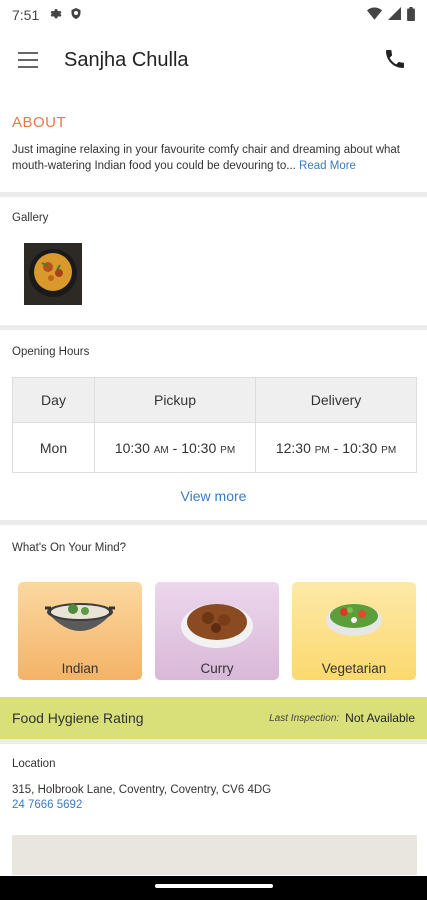  What do you see at coordinates (69, 548) in the screenshot?
I see `whats-on-mind-label: What's On Your Mind?` at bounding box center [69, 548].